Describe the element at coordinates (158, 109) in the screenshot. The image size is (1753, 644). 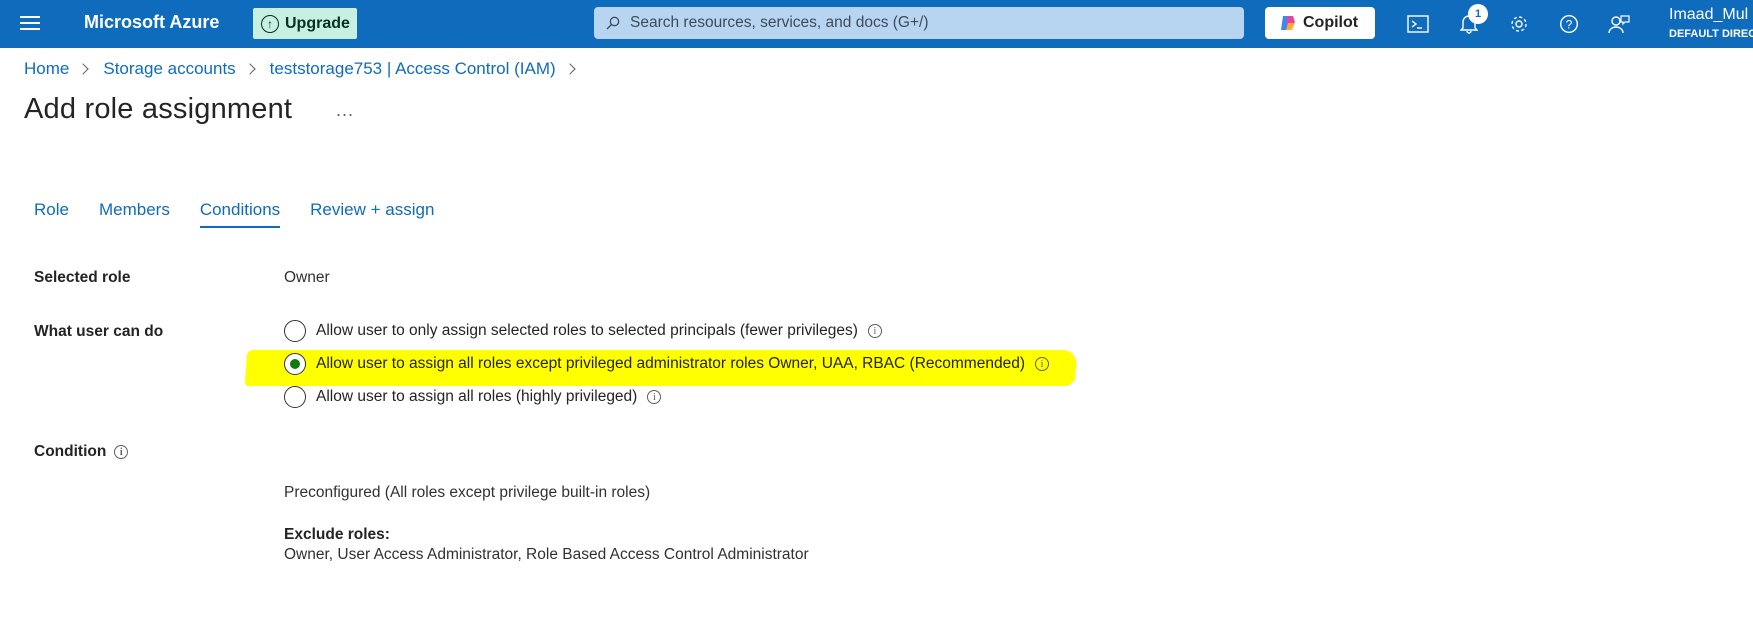
I see `page-title: Add role assignment` at that location.